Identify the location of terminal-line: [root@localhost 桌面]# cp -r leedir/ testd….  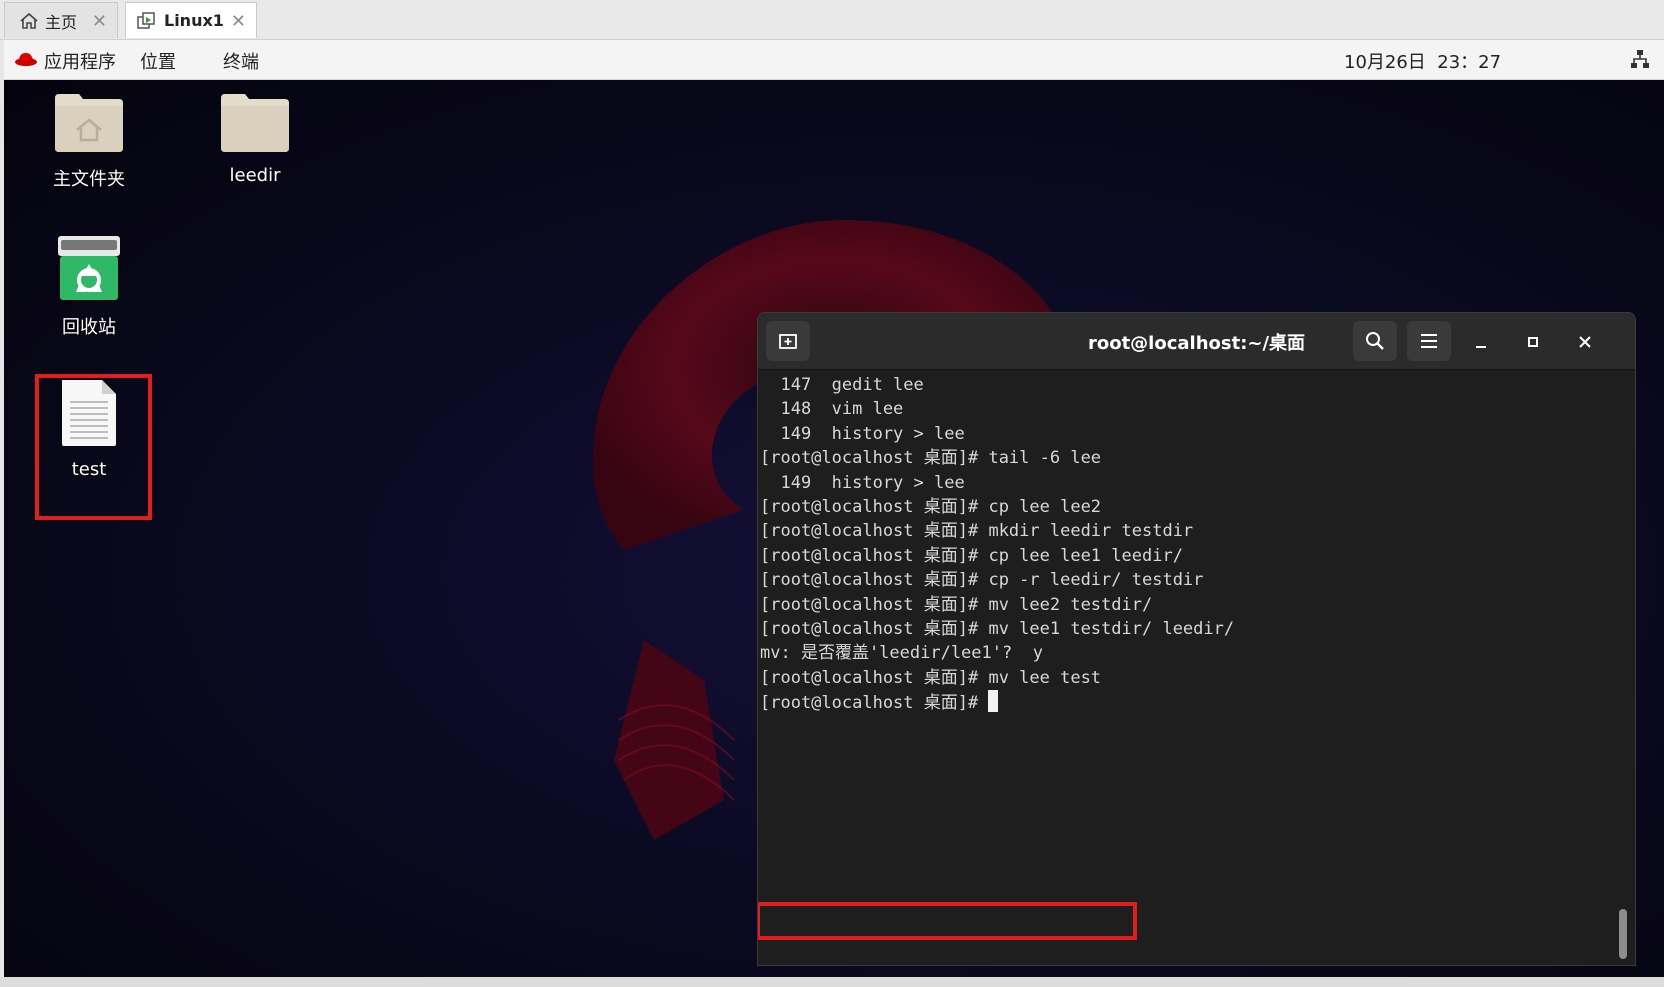
(982, 580).